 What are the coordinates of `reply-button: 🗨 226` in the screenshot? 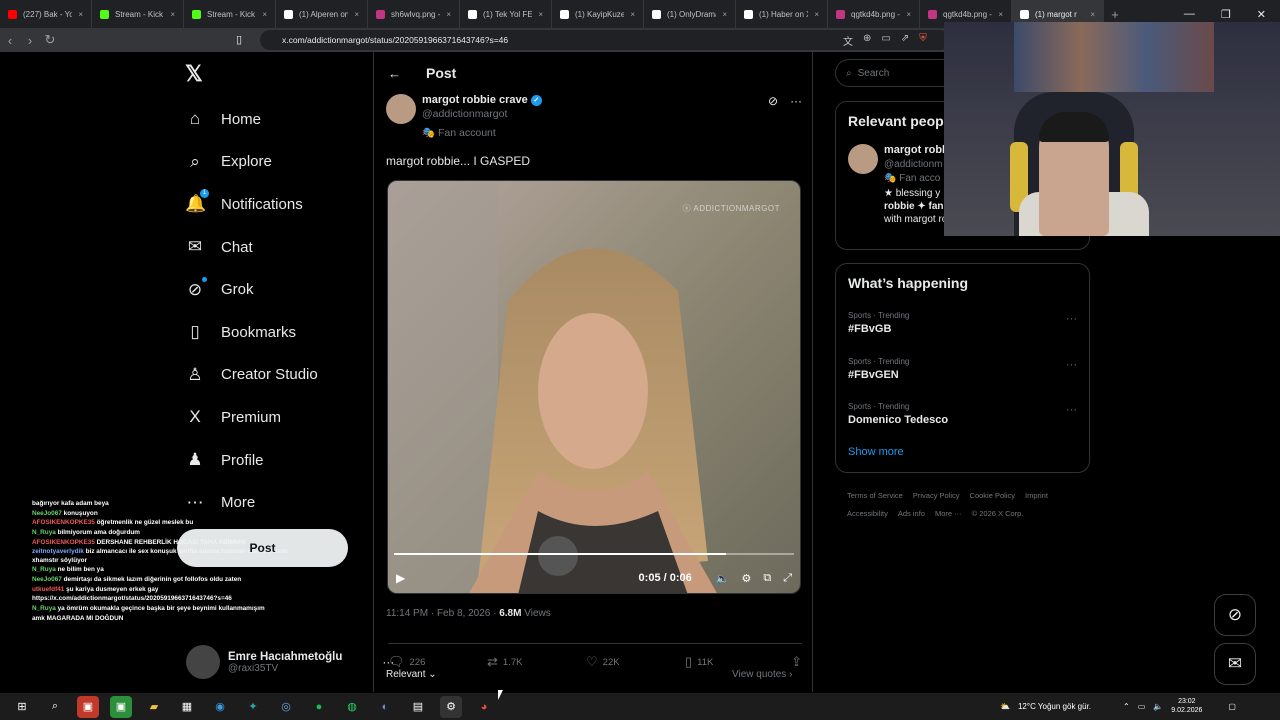 It's located at (437, 662).